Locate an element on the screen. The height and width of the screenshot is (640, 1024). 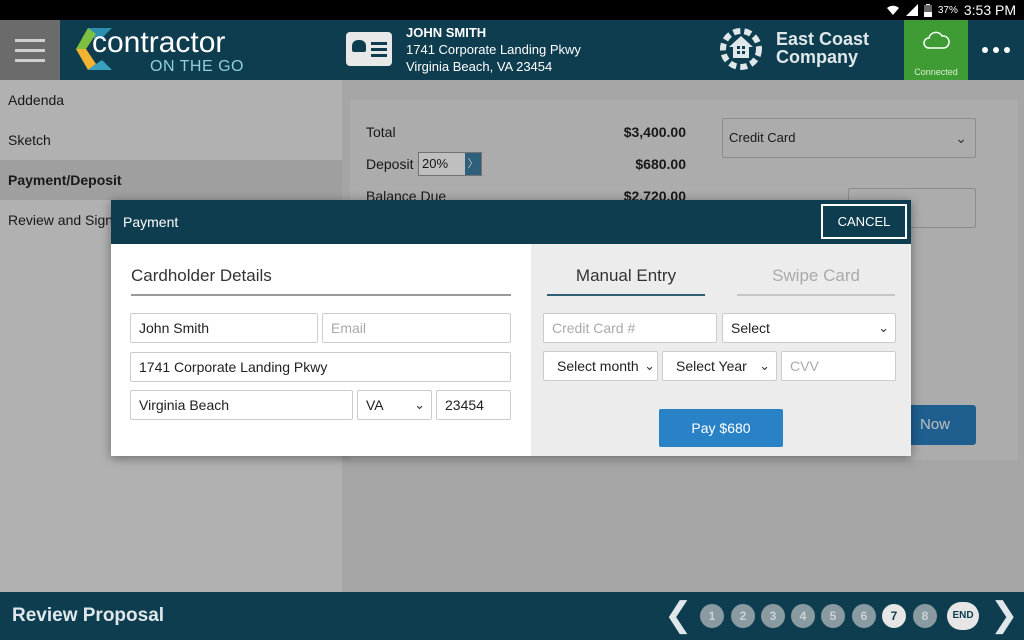
step-4: 4 is located at coordinates (803, 616).